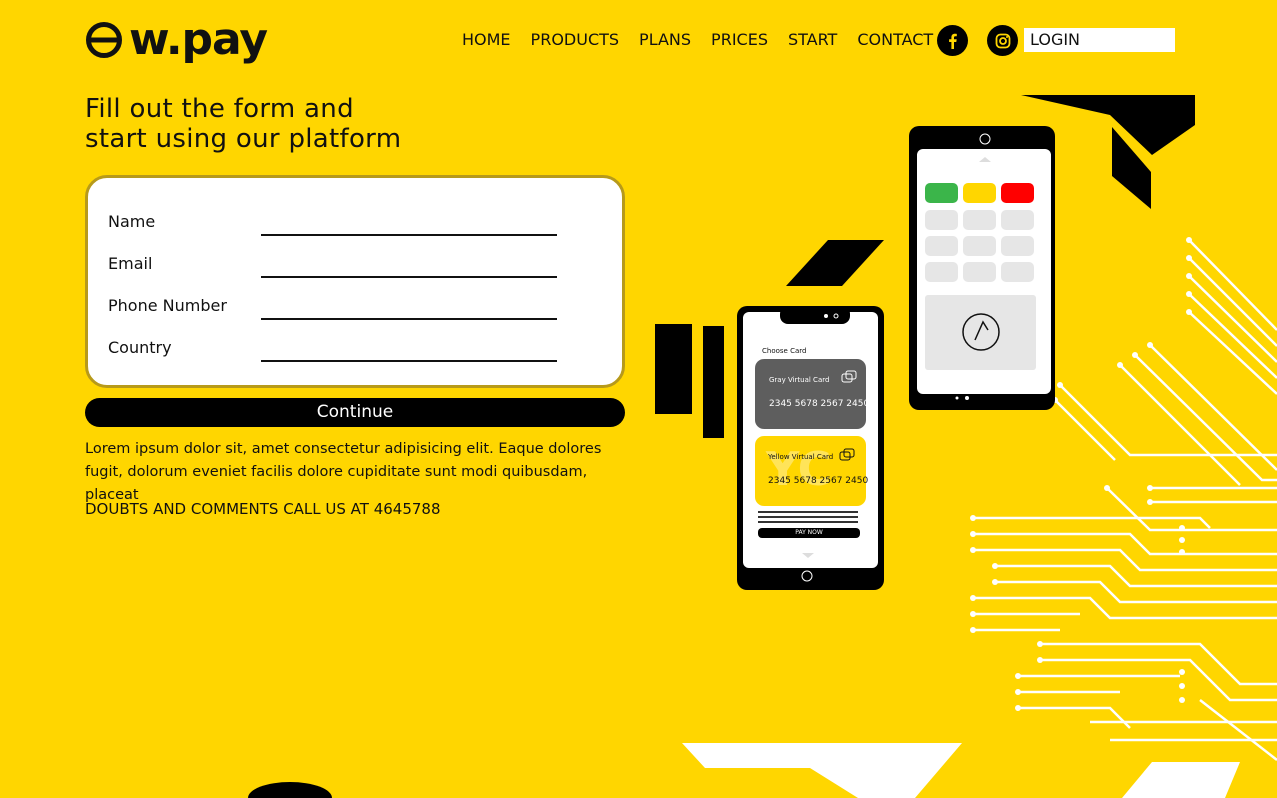  What do you see at coordinates (801, 457) in the screenshot?
I see `yellow-card-title: Yellow Virtual Card` at bounding box center [801, 457].